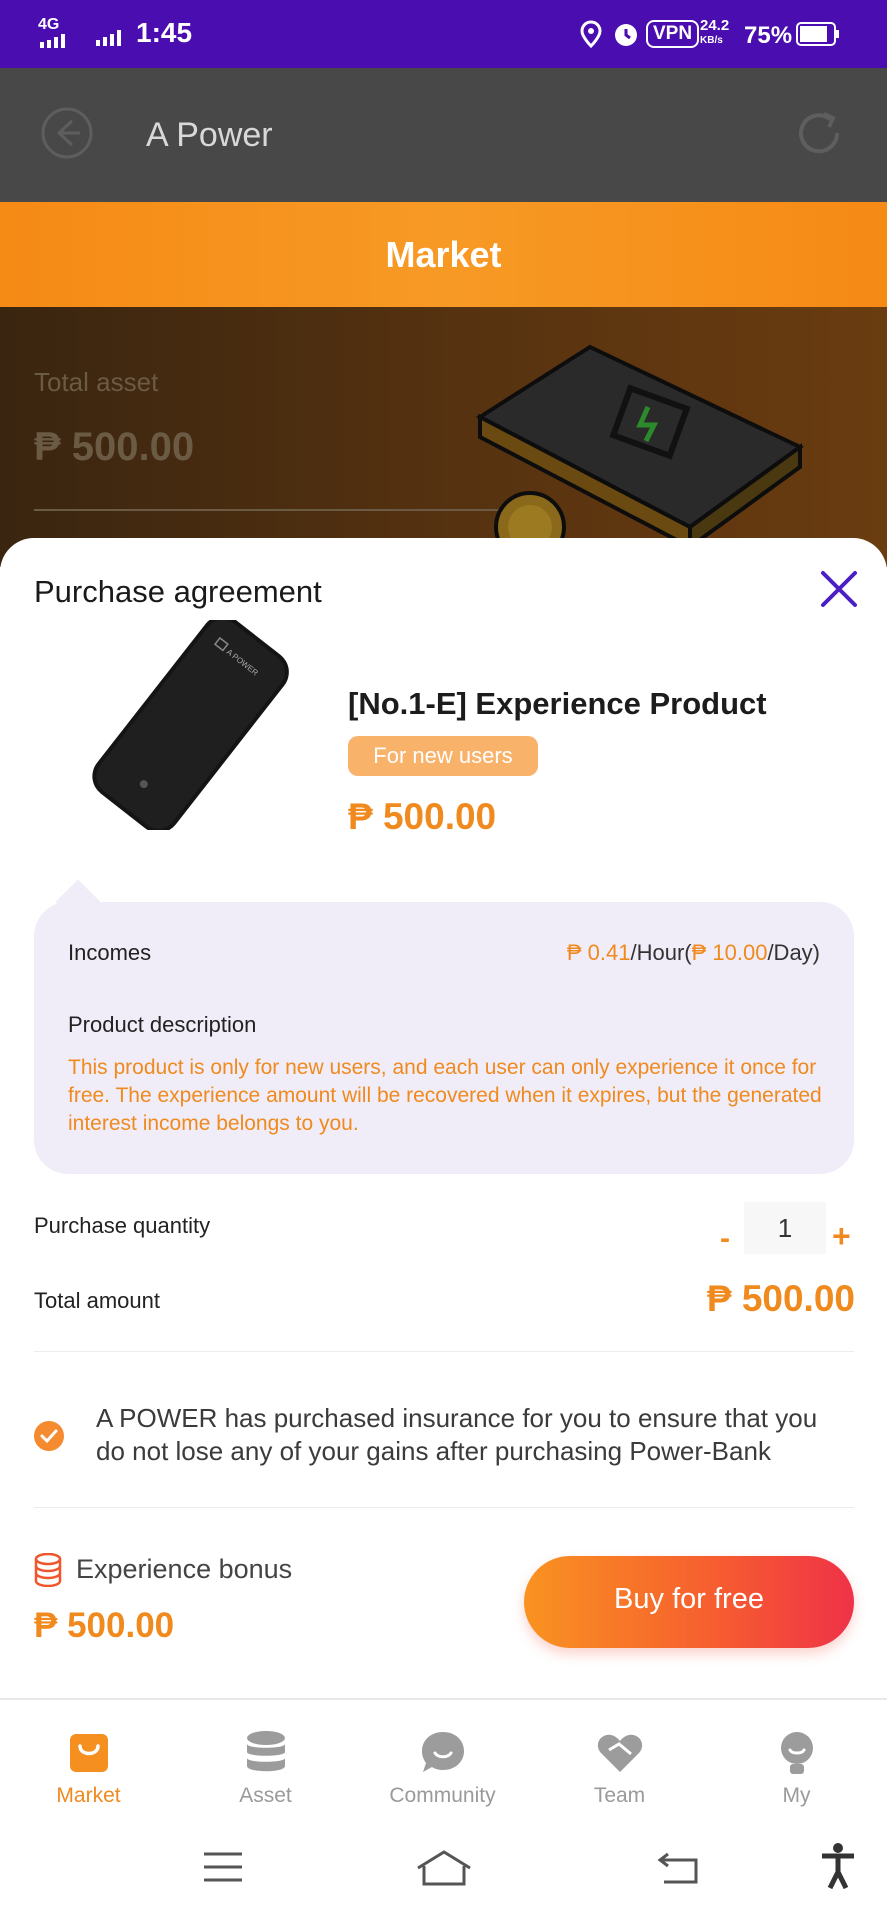 The image size is (887, 1920). What do you see at coordinates (591, 34) in the screenshot?
I see `location-icon` at bounding box center [591, 34].